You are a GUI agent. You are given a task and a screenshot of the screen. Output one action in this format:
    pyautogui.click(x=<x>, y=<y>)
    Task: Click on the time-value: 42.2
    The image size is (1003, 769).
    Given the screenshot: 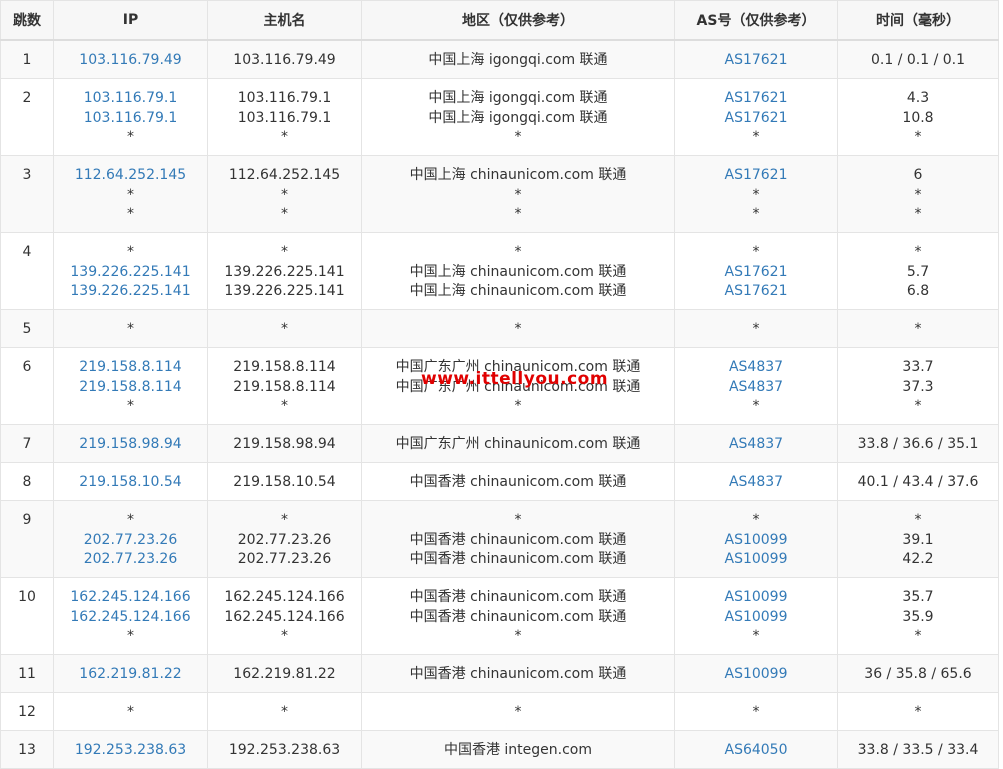 What is the action you would take?
    pyautogui.click(x=918, y=559)
    